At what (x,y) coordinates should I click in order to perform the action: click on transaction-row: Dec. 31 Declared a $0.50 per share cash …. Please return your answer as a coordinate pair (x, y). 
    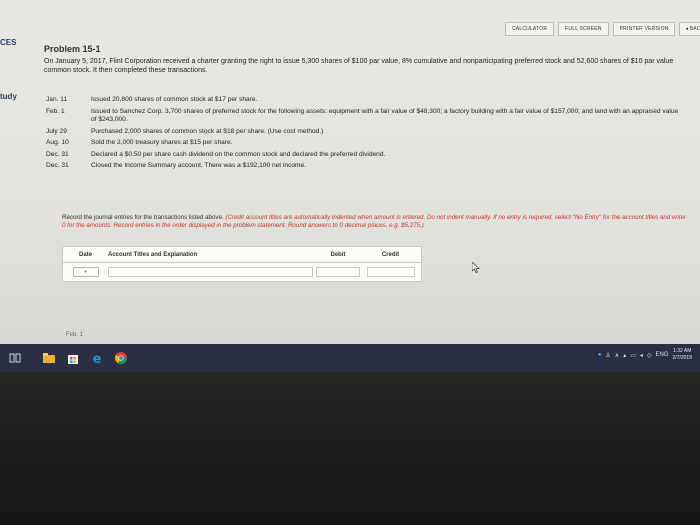
    Looking at the image, I should click on (366, 155).